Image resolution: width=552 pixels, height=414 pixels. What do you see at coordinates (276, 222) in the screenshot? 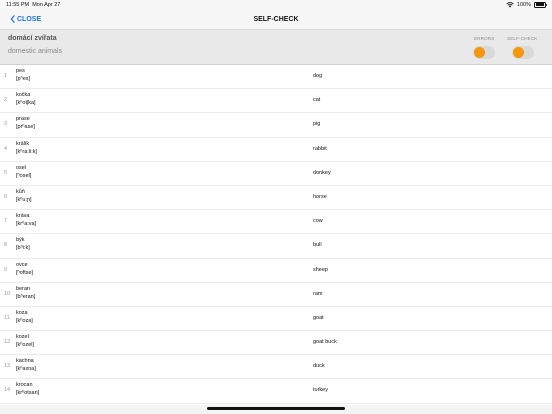
I see `word-row: 7 kráva [krʰa:va] cow` at bounding box center [276, 222].